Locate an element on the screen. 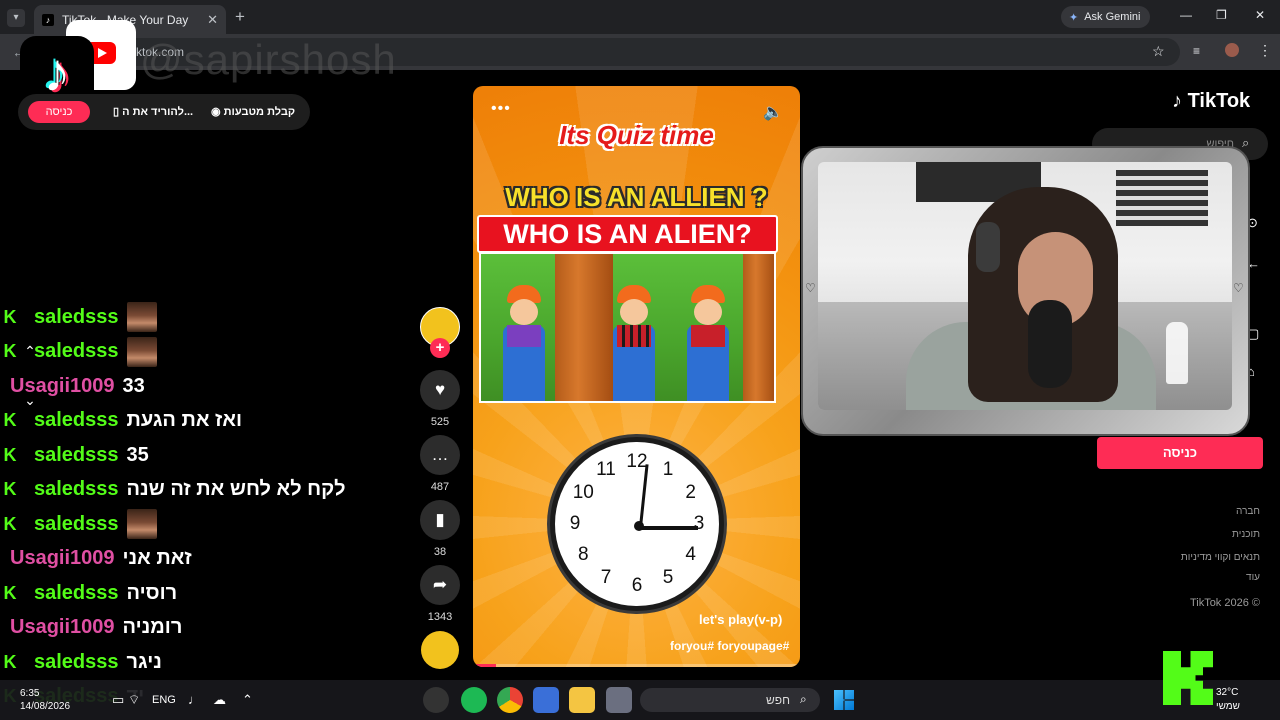 The width and height of the screenshot is (1280, 720). language-indicator: ENG is located at coordinates (164, 700).